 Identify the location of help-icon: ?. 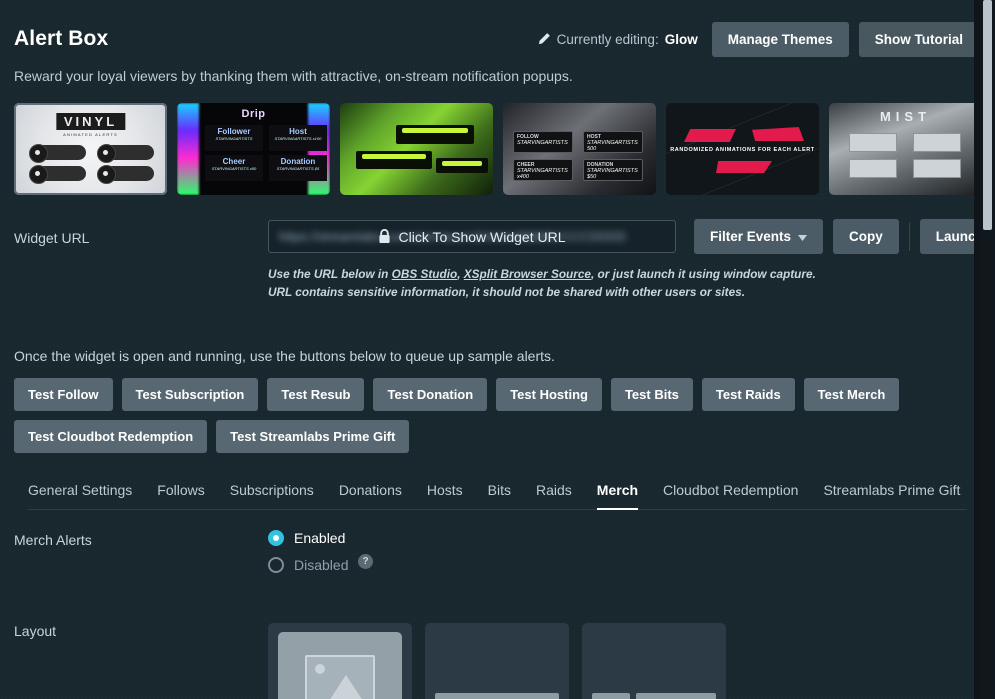
(365, 561).